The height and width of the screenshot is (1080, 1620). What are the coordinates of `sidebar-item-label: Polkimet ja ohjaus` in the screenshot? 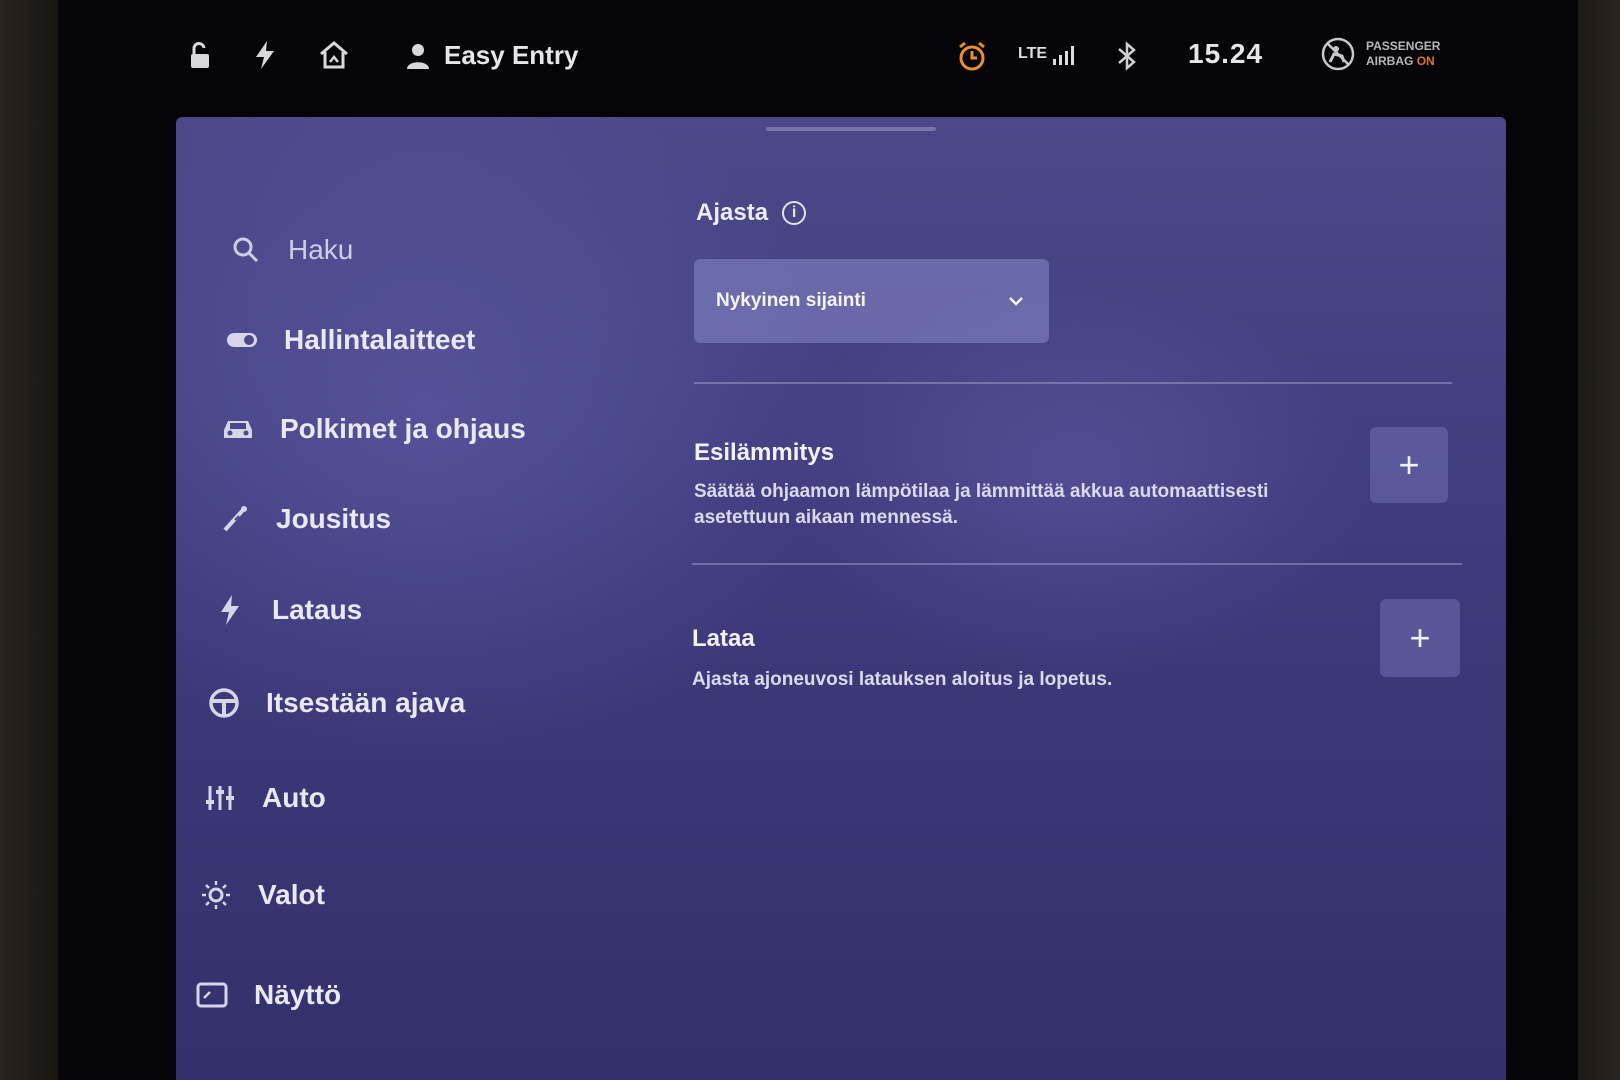 It's located at (403, 428).